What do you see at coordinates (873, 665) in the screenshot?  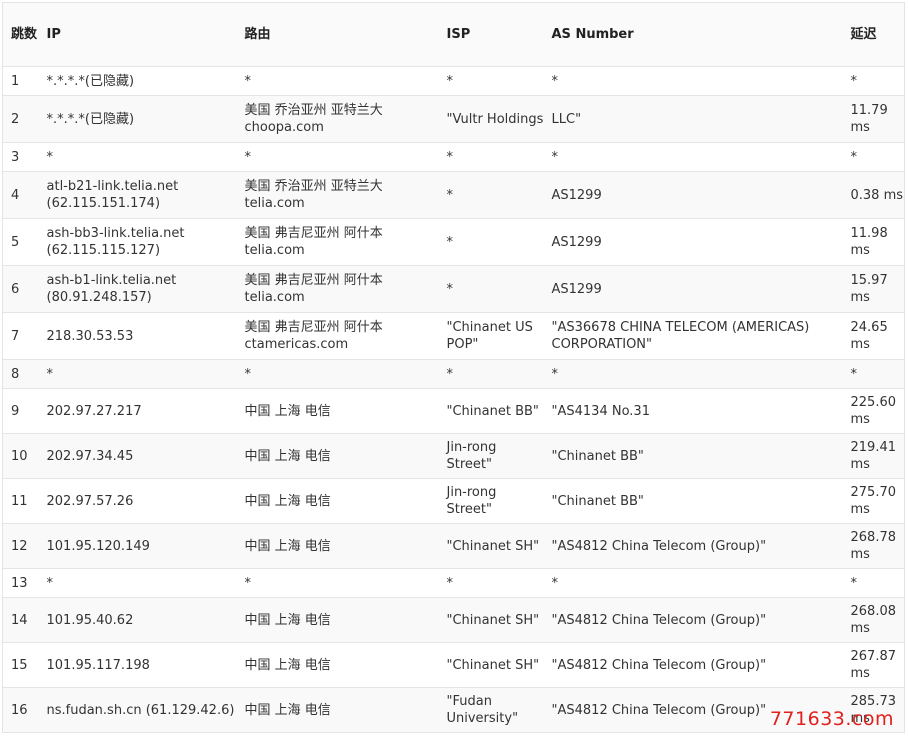 I see `cell-latency: 267.87 ms` at bounding box center [873, 665].